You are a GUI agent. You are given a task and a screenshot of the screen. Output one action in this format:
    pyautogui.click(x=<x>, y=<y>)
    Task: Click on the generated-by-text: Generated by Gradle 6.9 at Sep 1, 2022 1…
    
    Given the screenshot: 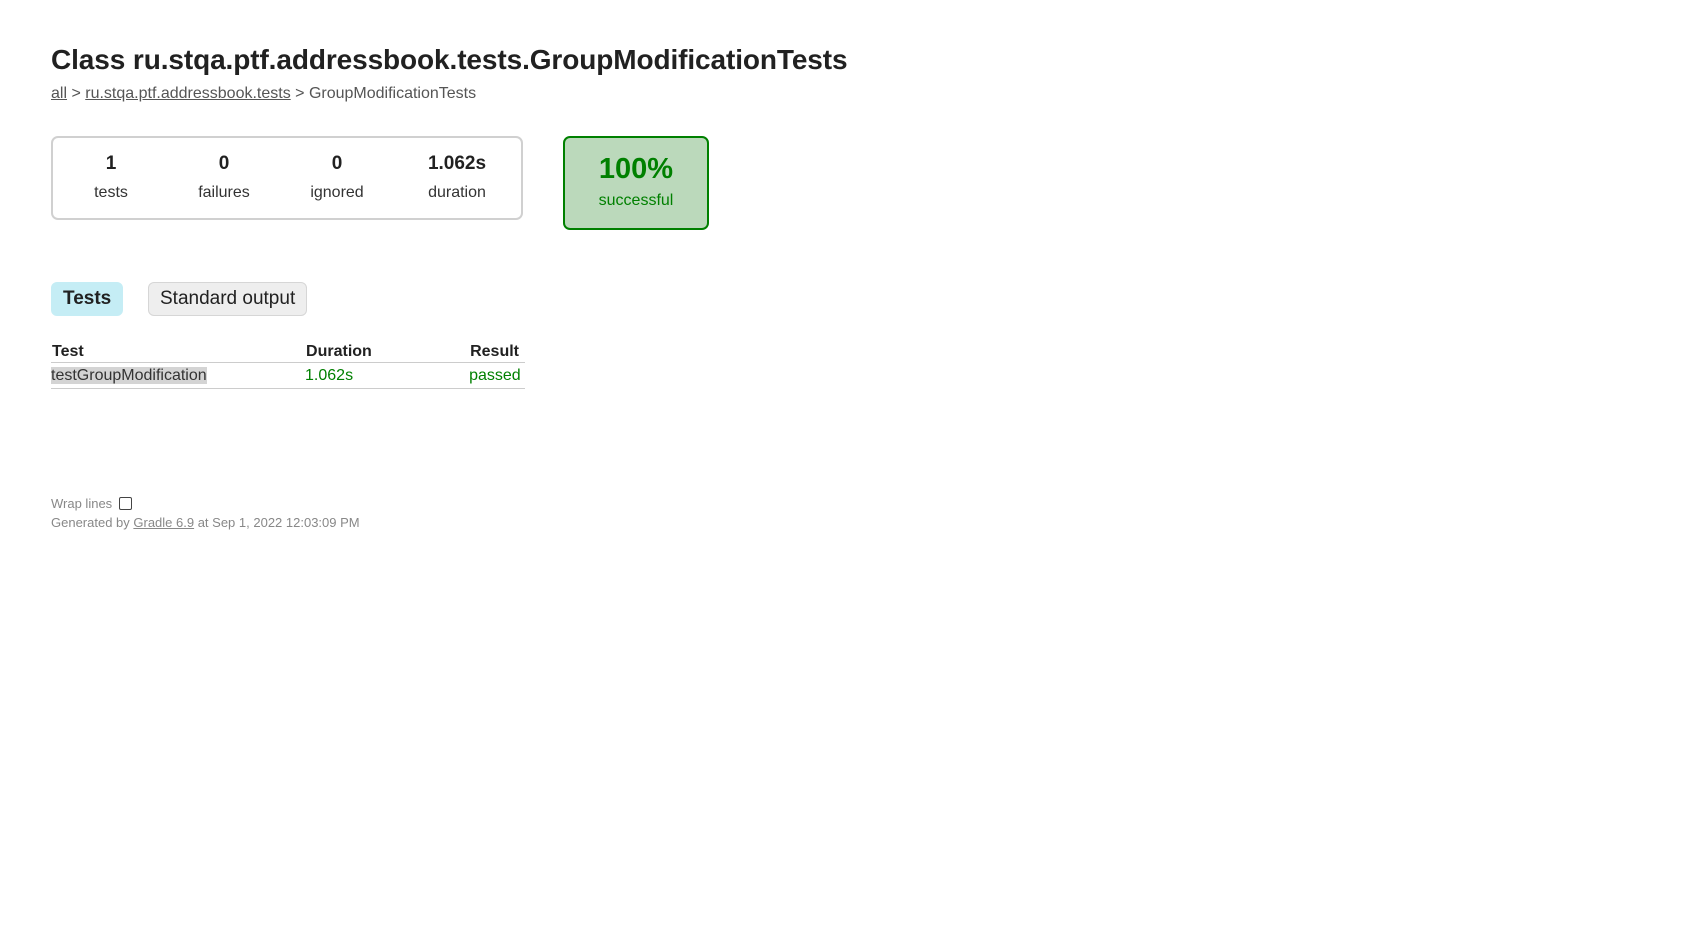 What is the action you would take?
    pyautogui.click(x=205, y=522)
    